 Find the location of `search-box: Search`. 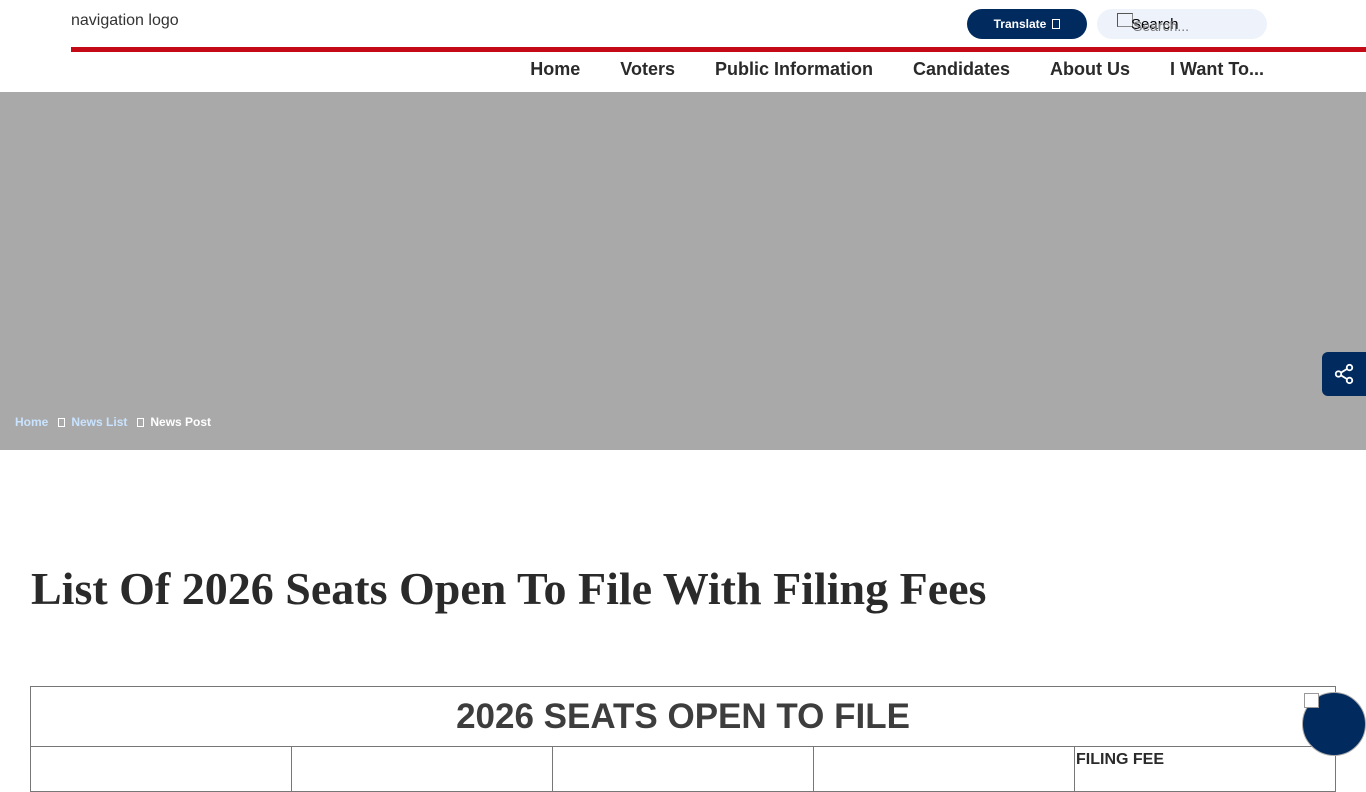

search-box: Search is located at coordinates (1182, 24).